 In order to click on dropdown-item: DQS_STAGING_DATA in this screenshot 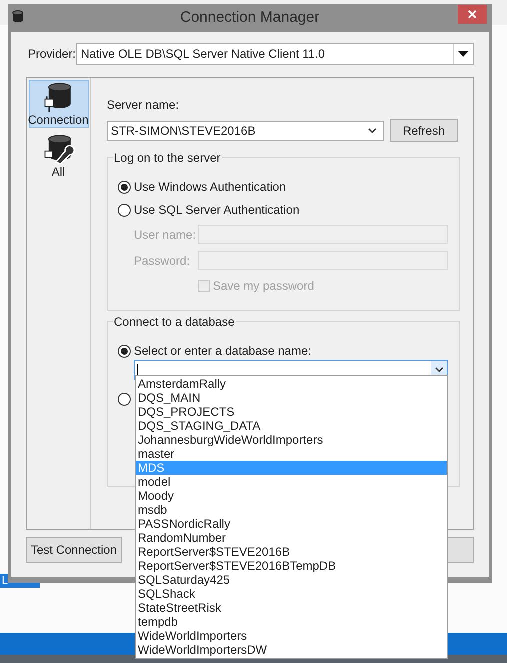, I will do `click(291, 426)`.